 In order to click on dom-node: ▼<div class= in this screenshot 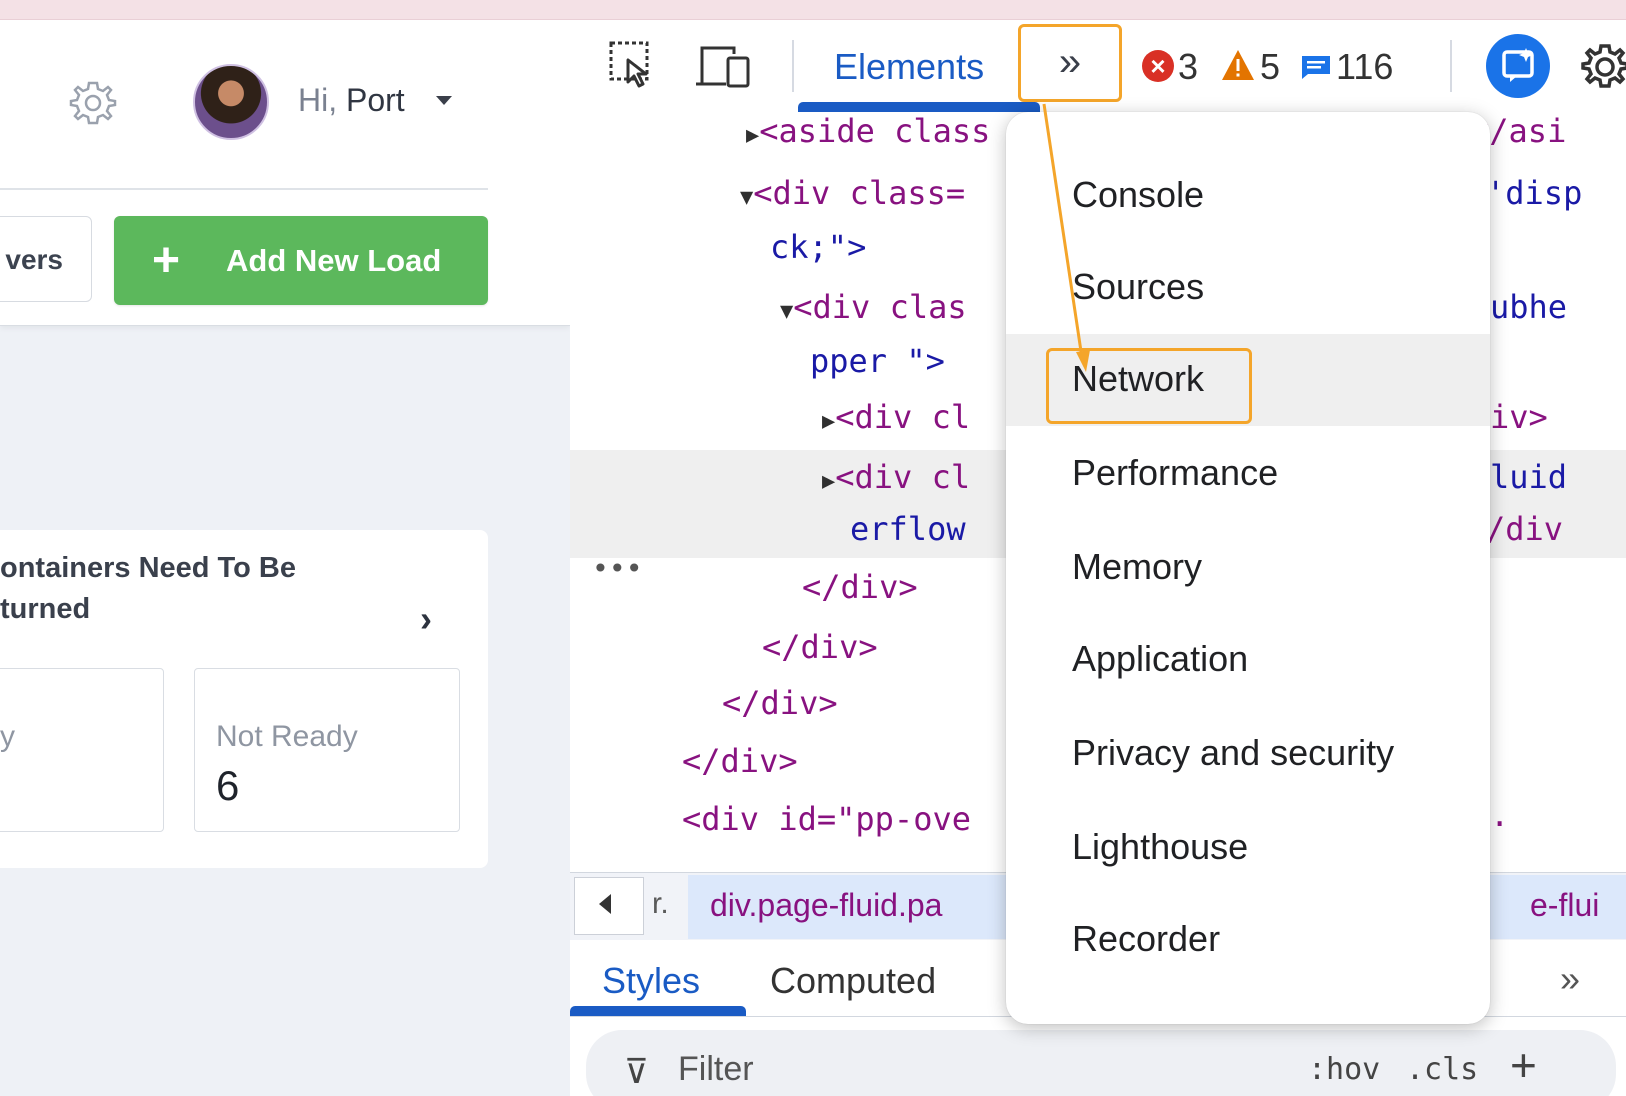, I will do `click(852, 193)`.